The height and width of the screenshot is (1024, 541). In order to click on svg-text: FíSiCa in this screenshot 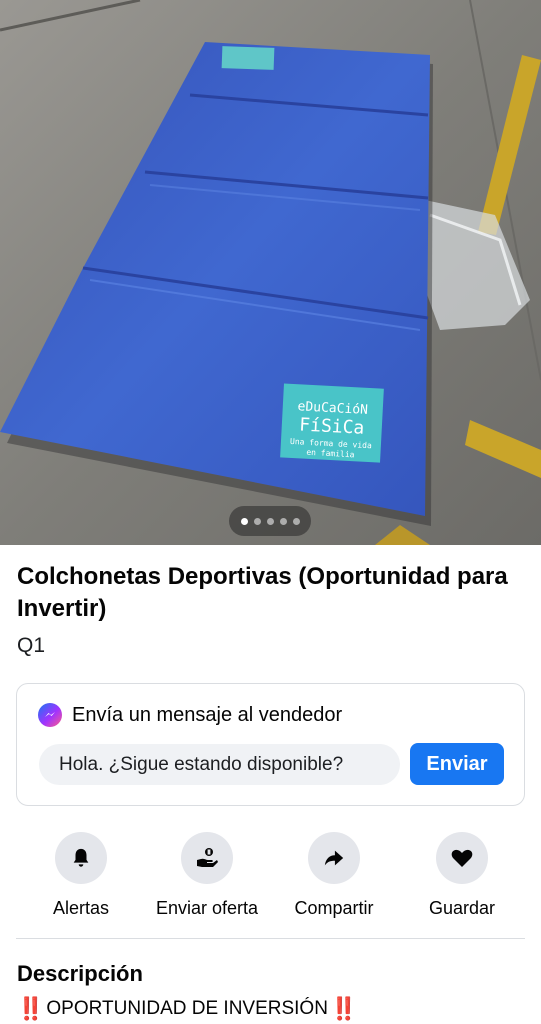, I will do `click(332, 426)`.